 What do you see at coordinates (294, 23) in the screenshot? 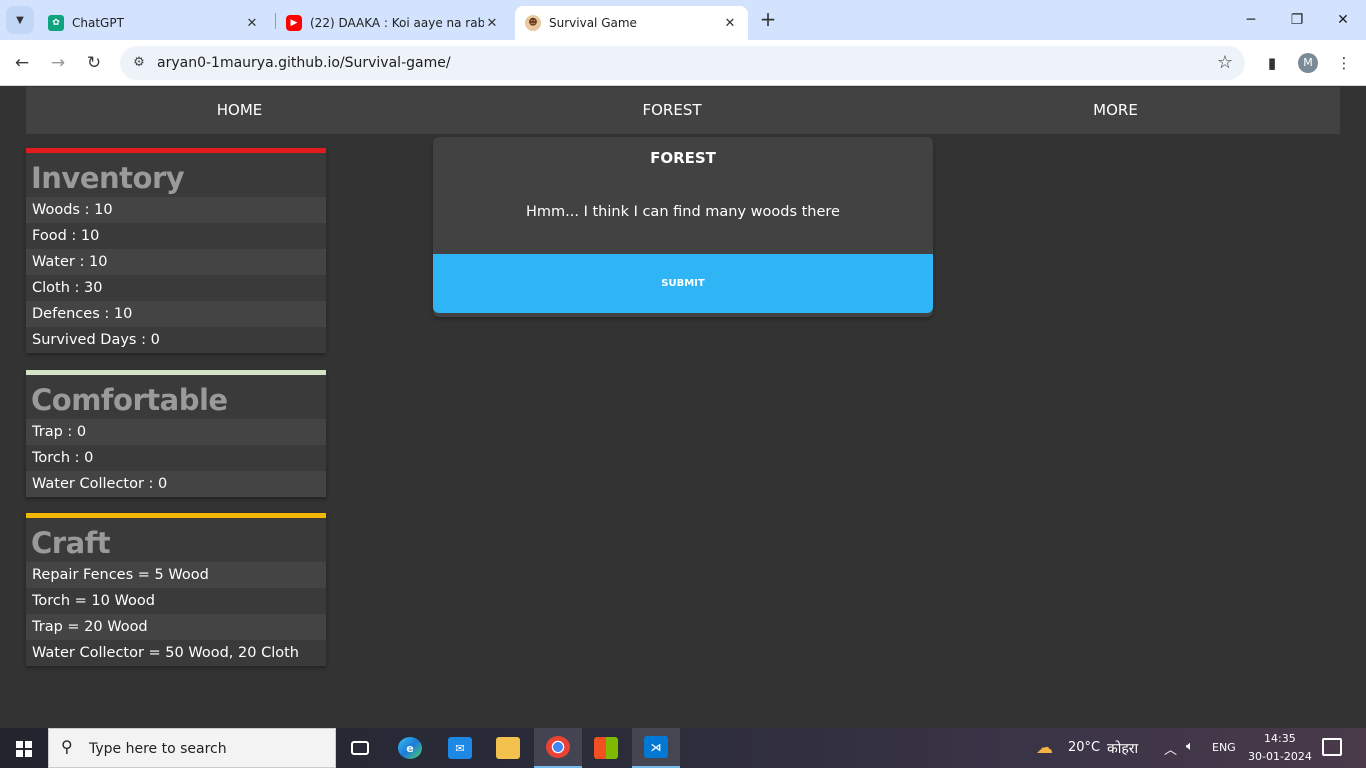
I see `youtube-icon: ▶` at bounding box center [294, 23].